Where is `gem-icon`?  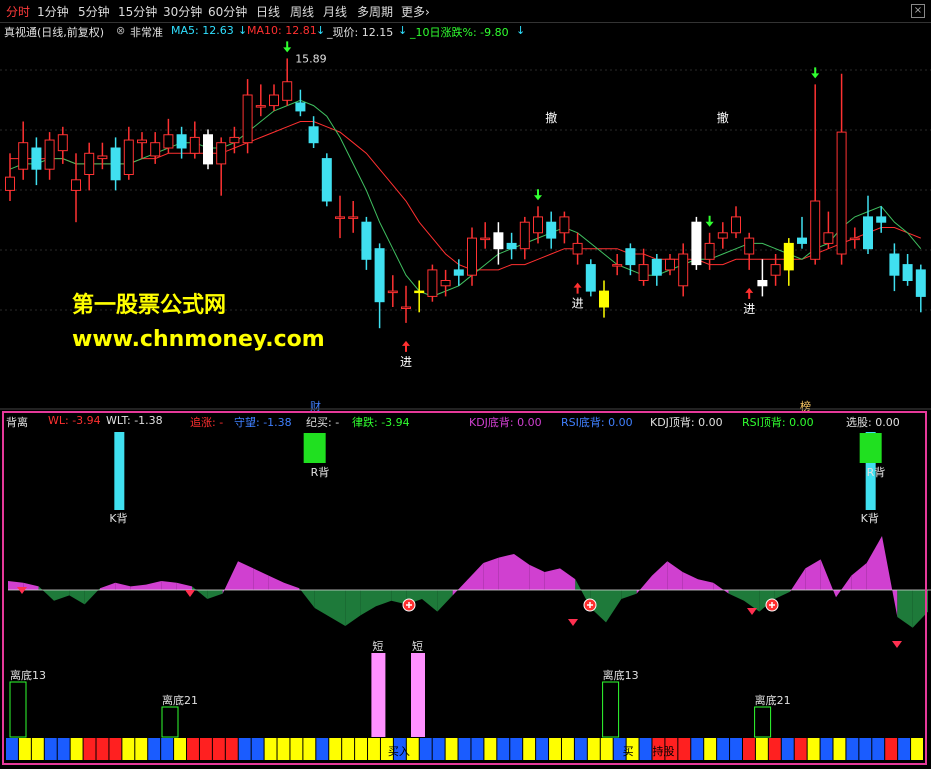 gem-icon is located at coordinates (22, 590).